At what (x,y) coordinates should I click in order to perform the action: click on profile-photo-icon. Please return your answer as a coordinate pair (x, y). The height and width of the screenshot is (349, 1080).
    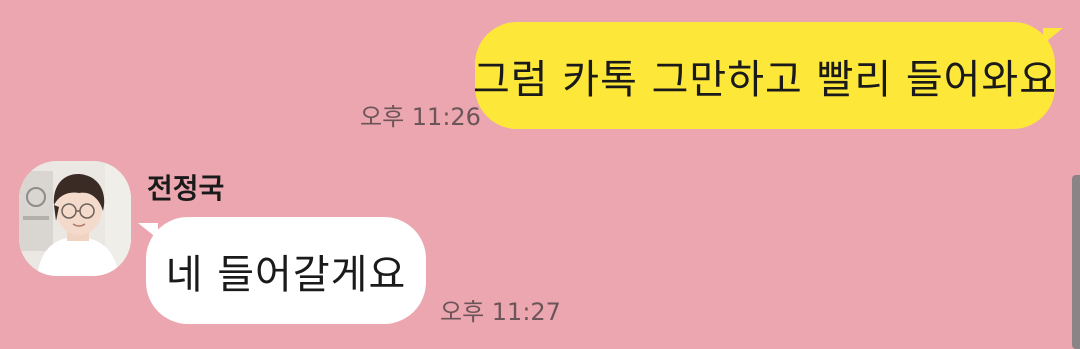
    Looking at the image, I should click on (75, 218).